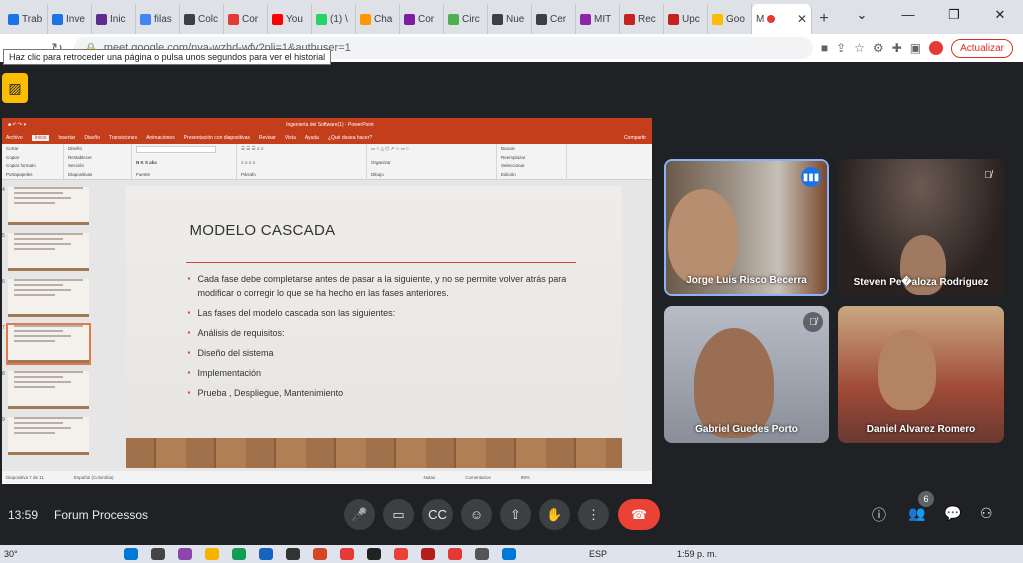 The width and height of the screenshot is (1023, 563). What do you see at coordinates (312, 138) in the screenshot?
I see `ppt-menu-item: Ayuda` at bounding box center [312, 138].